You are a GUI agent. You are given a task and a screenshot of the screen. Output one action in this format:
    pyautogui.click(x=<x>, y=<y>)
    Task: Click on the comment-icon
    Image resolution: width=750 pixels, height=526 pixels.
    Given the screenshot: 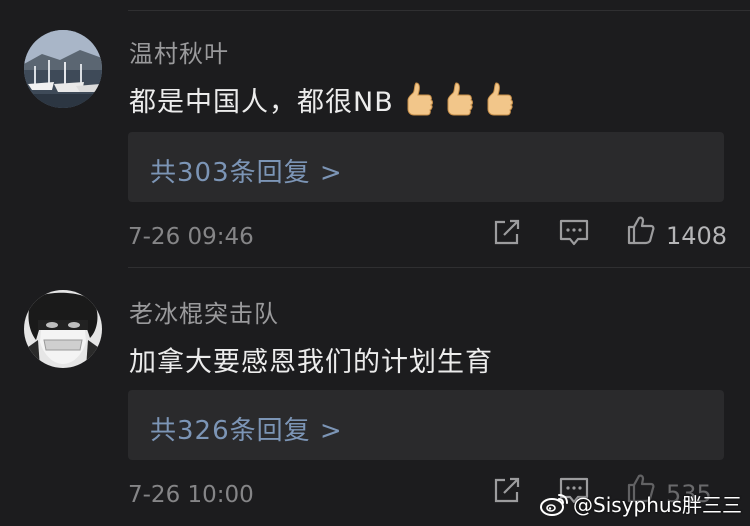 What is the action you would take?
    pyautogui.click(x=574, y=232)
    